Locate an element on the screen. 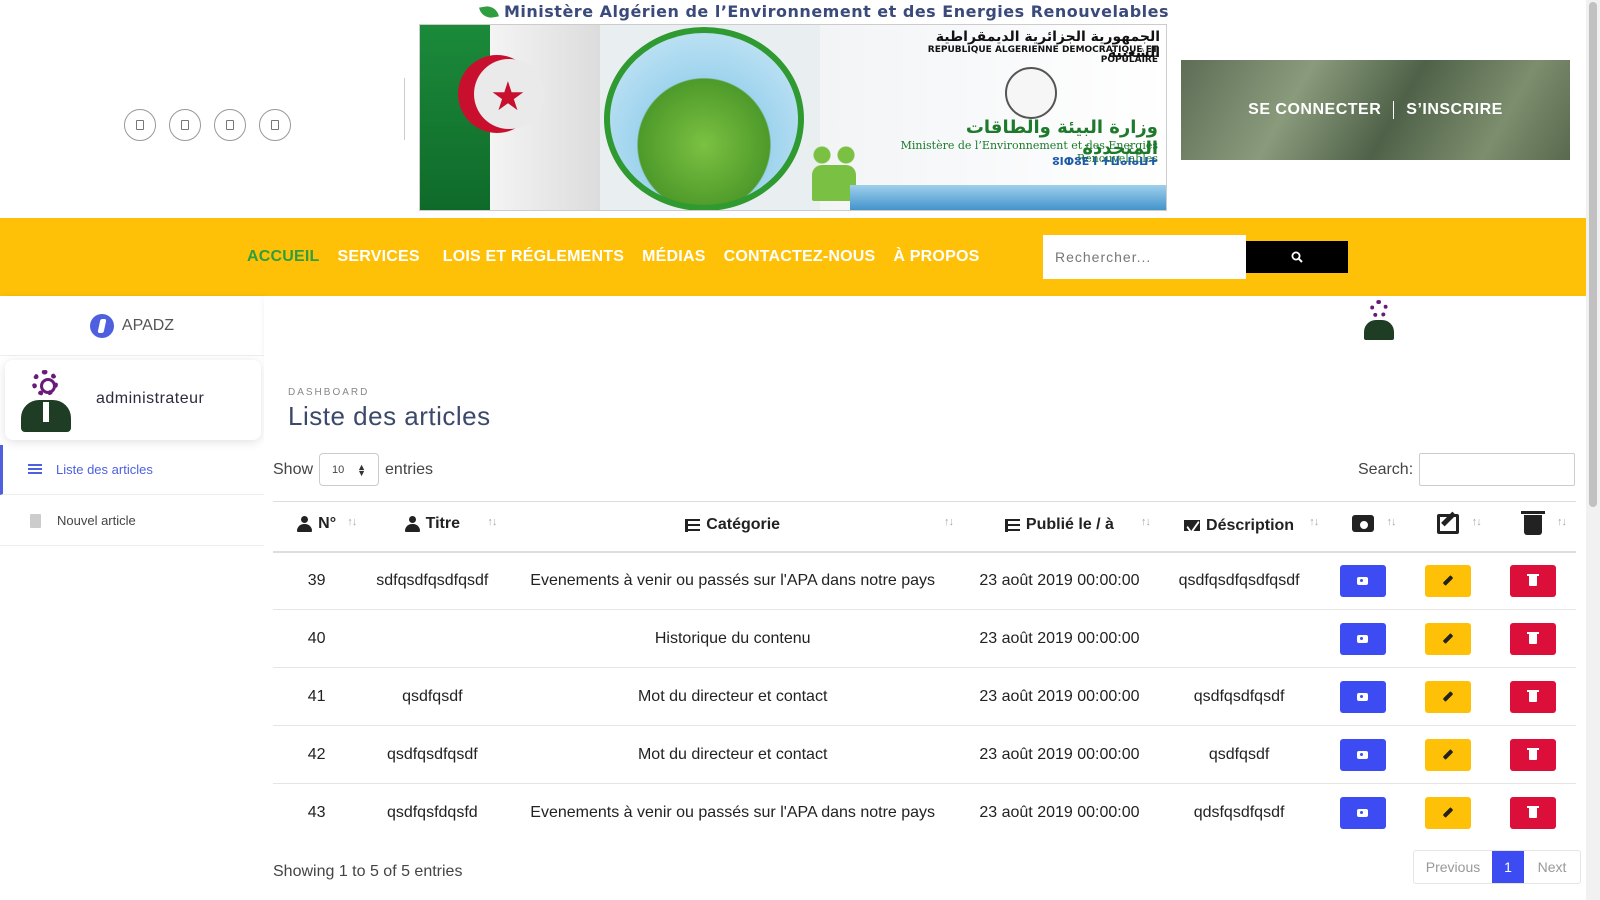 The image size is (1600, 900). col-label: Déscription is located at coordinates (1250, 525).